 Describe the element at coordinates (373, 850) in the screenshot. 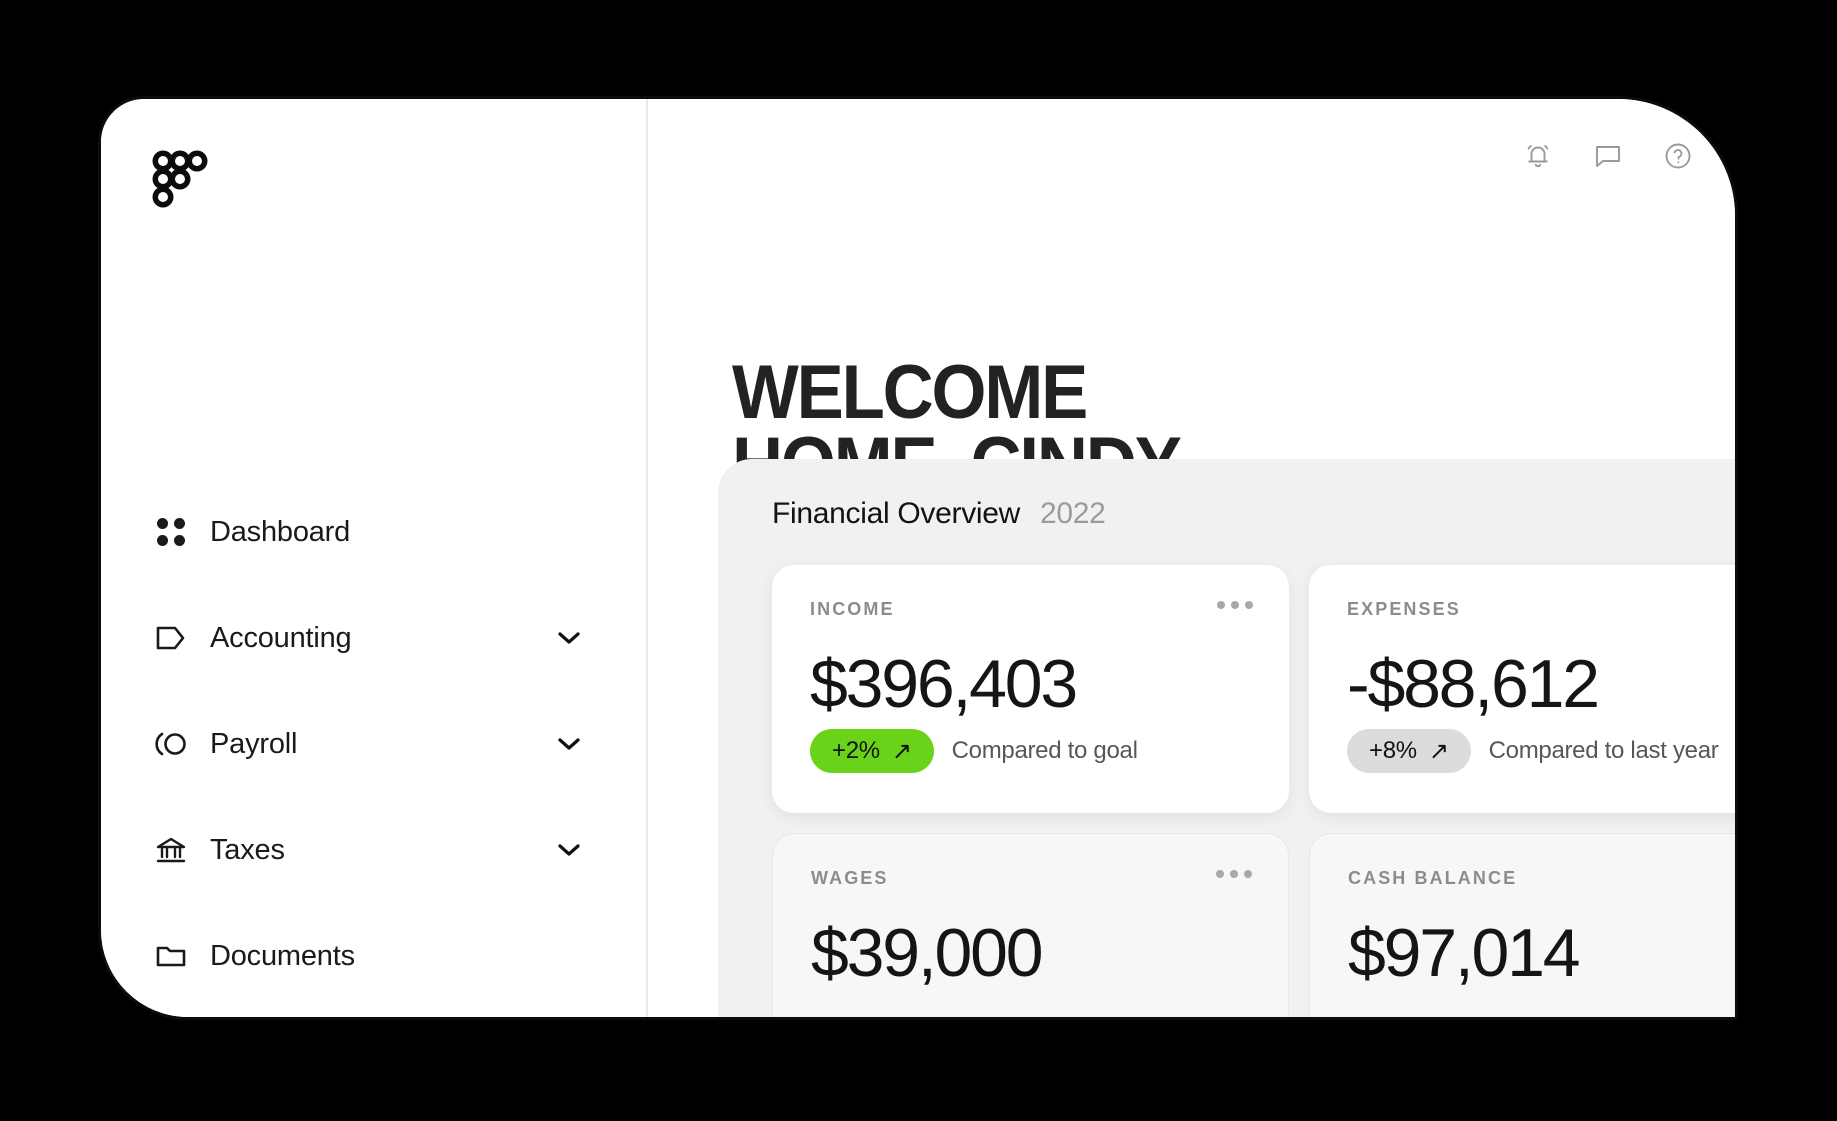

I see `sidebar-item-taxes: Taxes` at that location.